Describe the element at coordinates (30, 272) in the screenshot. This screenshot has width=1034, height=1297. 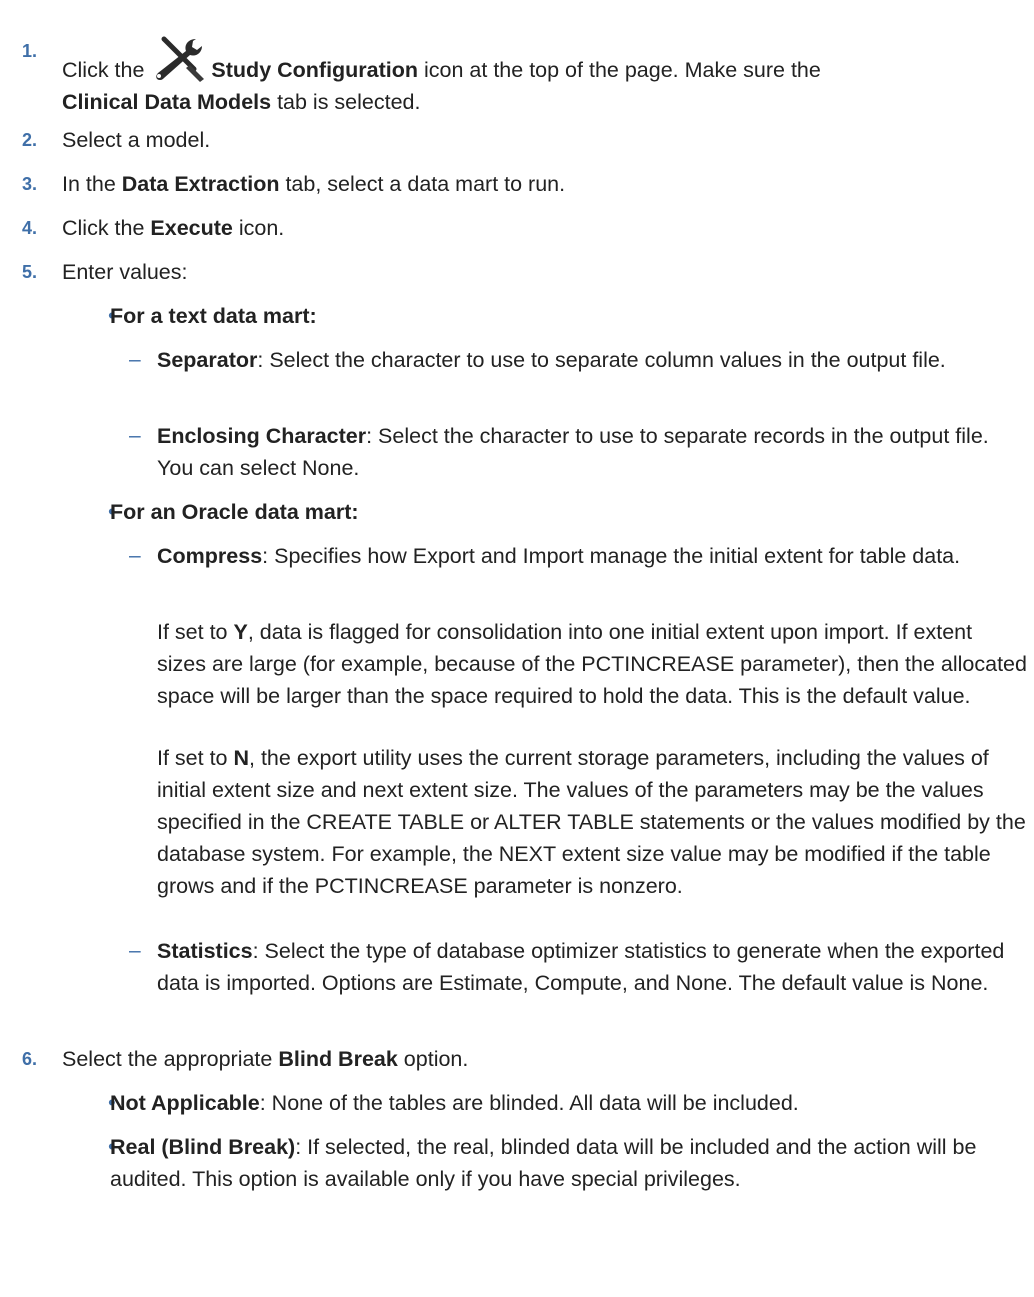
I see `step-number: 5.` at that location.